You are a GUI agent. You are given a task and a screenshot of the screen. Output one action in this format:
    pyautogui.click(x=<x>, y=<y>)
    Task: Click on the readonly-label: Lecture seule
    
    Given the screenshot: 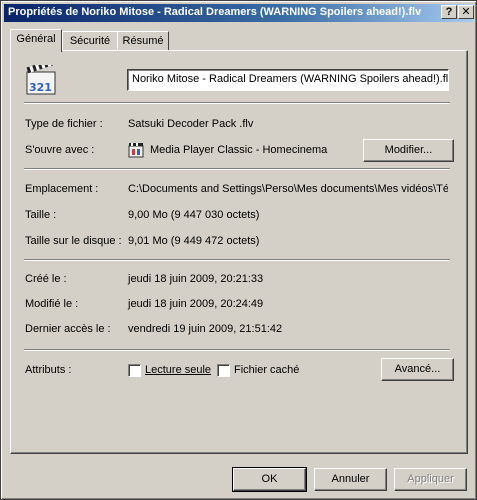 What is the action you would take?
    pyautogui.click(x=178, y=370)
    